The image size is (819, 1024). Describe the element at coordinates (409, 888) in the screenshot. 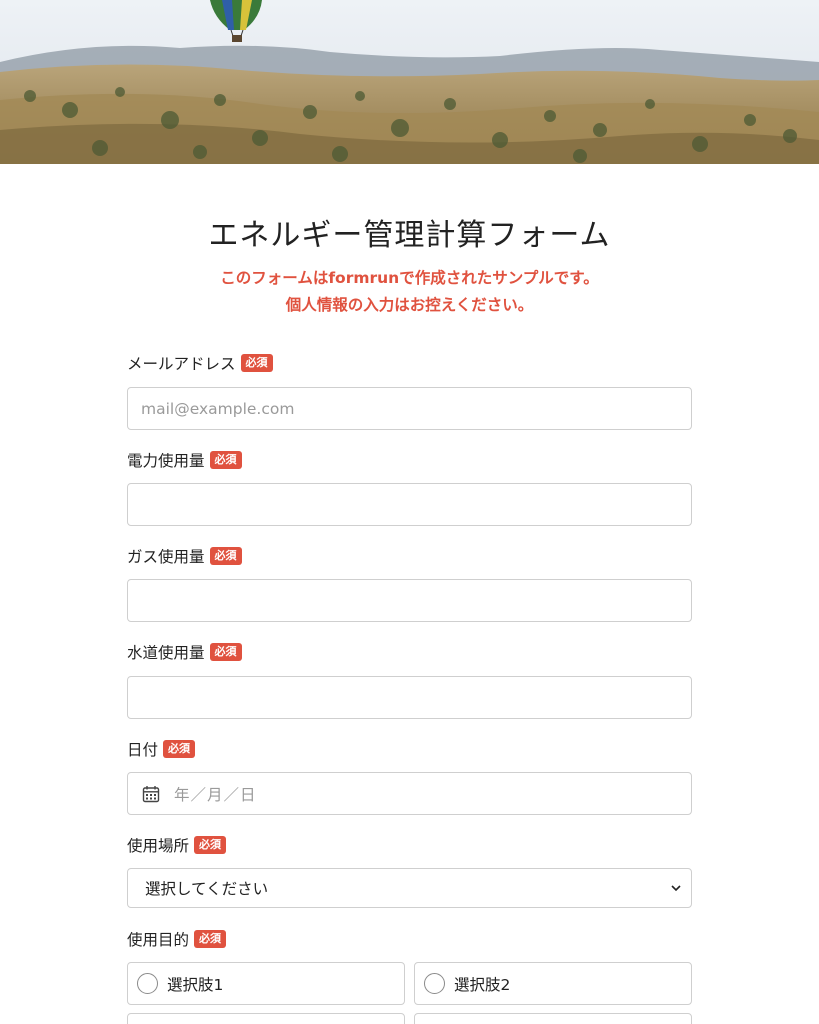

I see `location-select: 選択してください` at that location.